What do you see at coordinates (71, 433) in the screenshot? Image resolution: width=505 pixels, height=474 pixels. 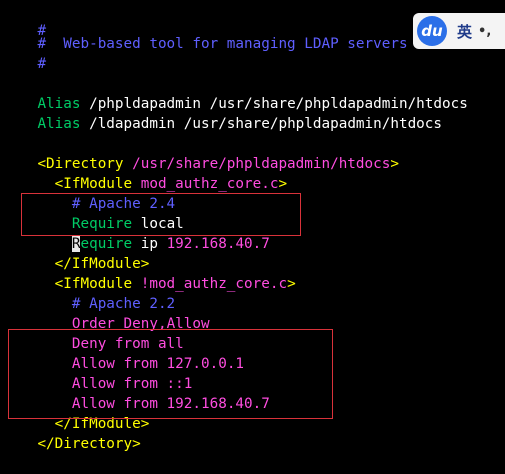 I see `editor-line: </Directory>` at bounding box center [71, 433].